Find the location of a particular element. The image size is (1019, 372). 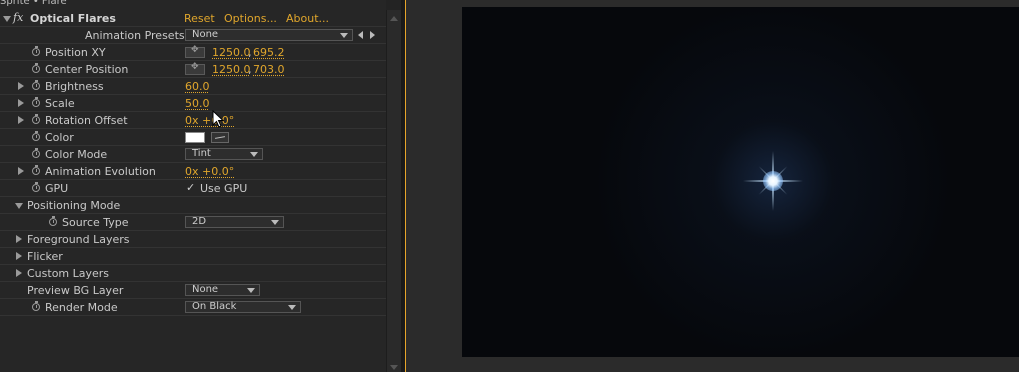

color-row: Color is located at coordinates (193, 137).